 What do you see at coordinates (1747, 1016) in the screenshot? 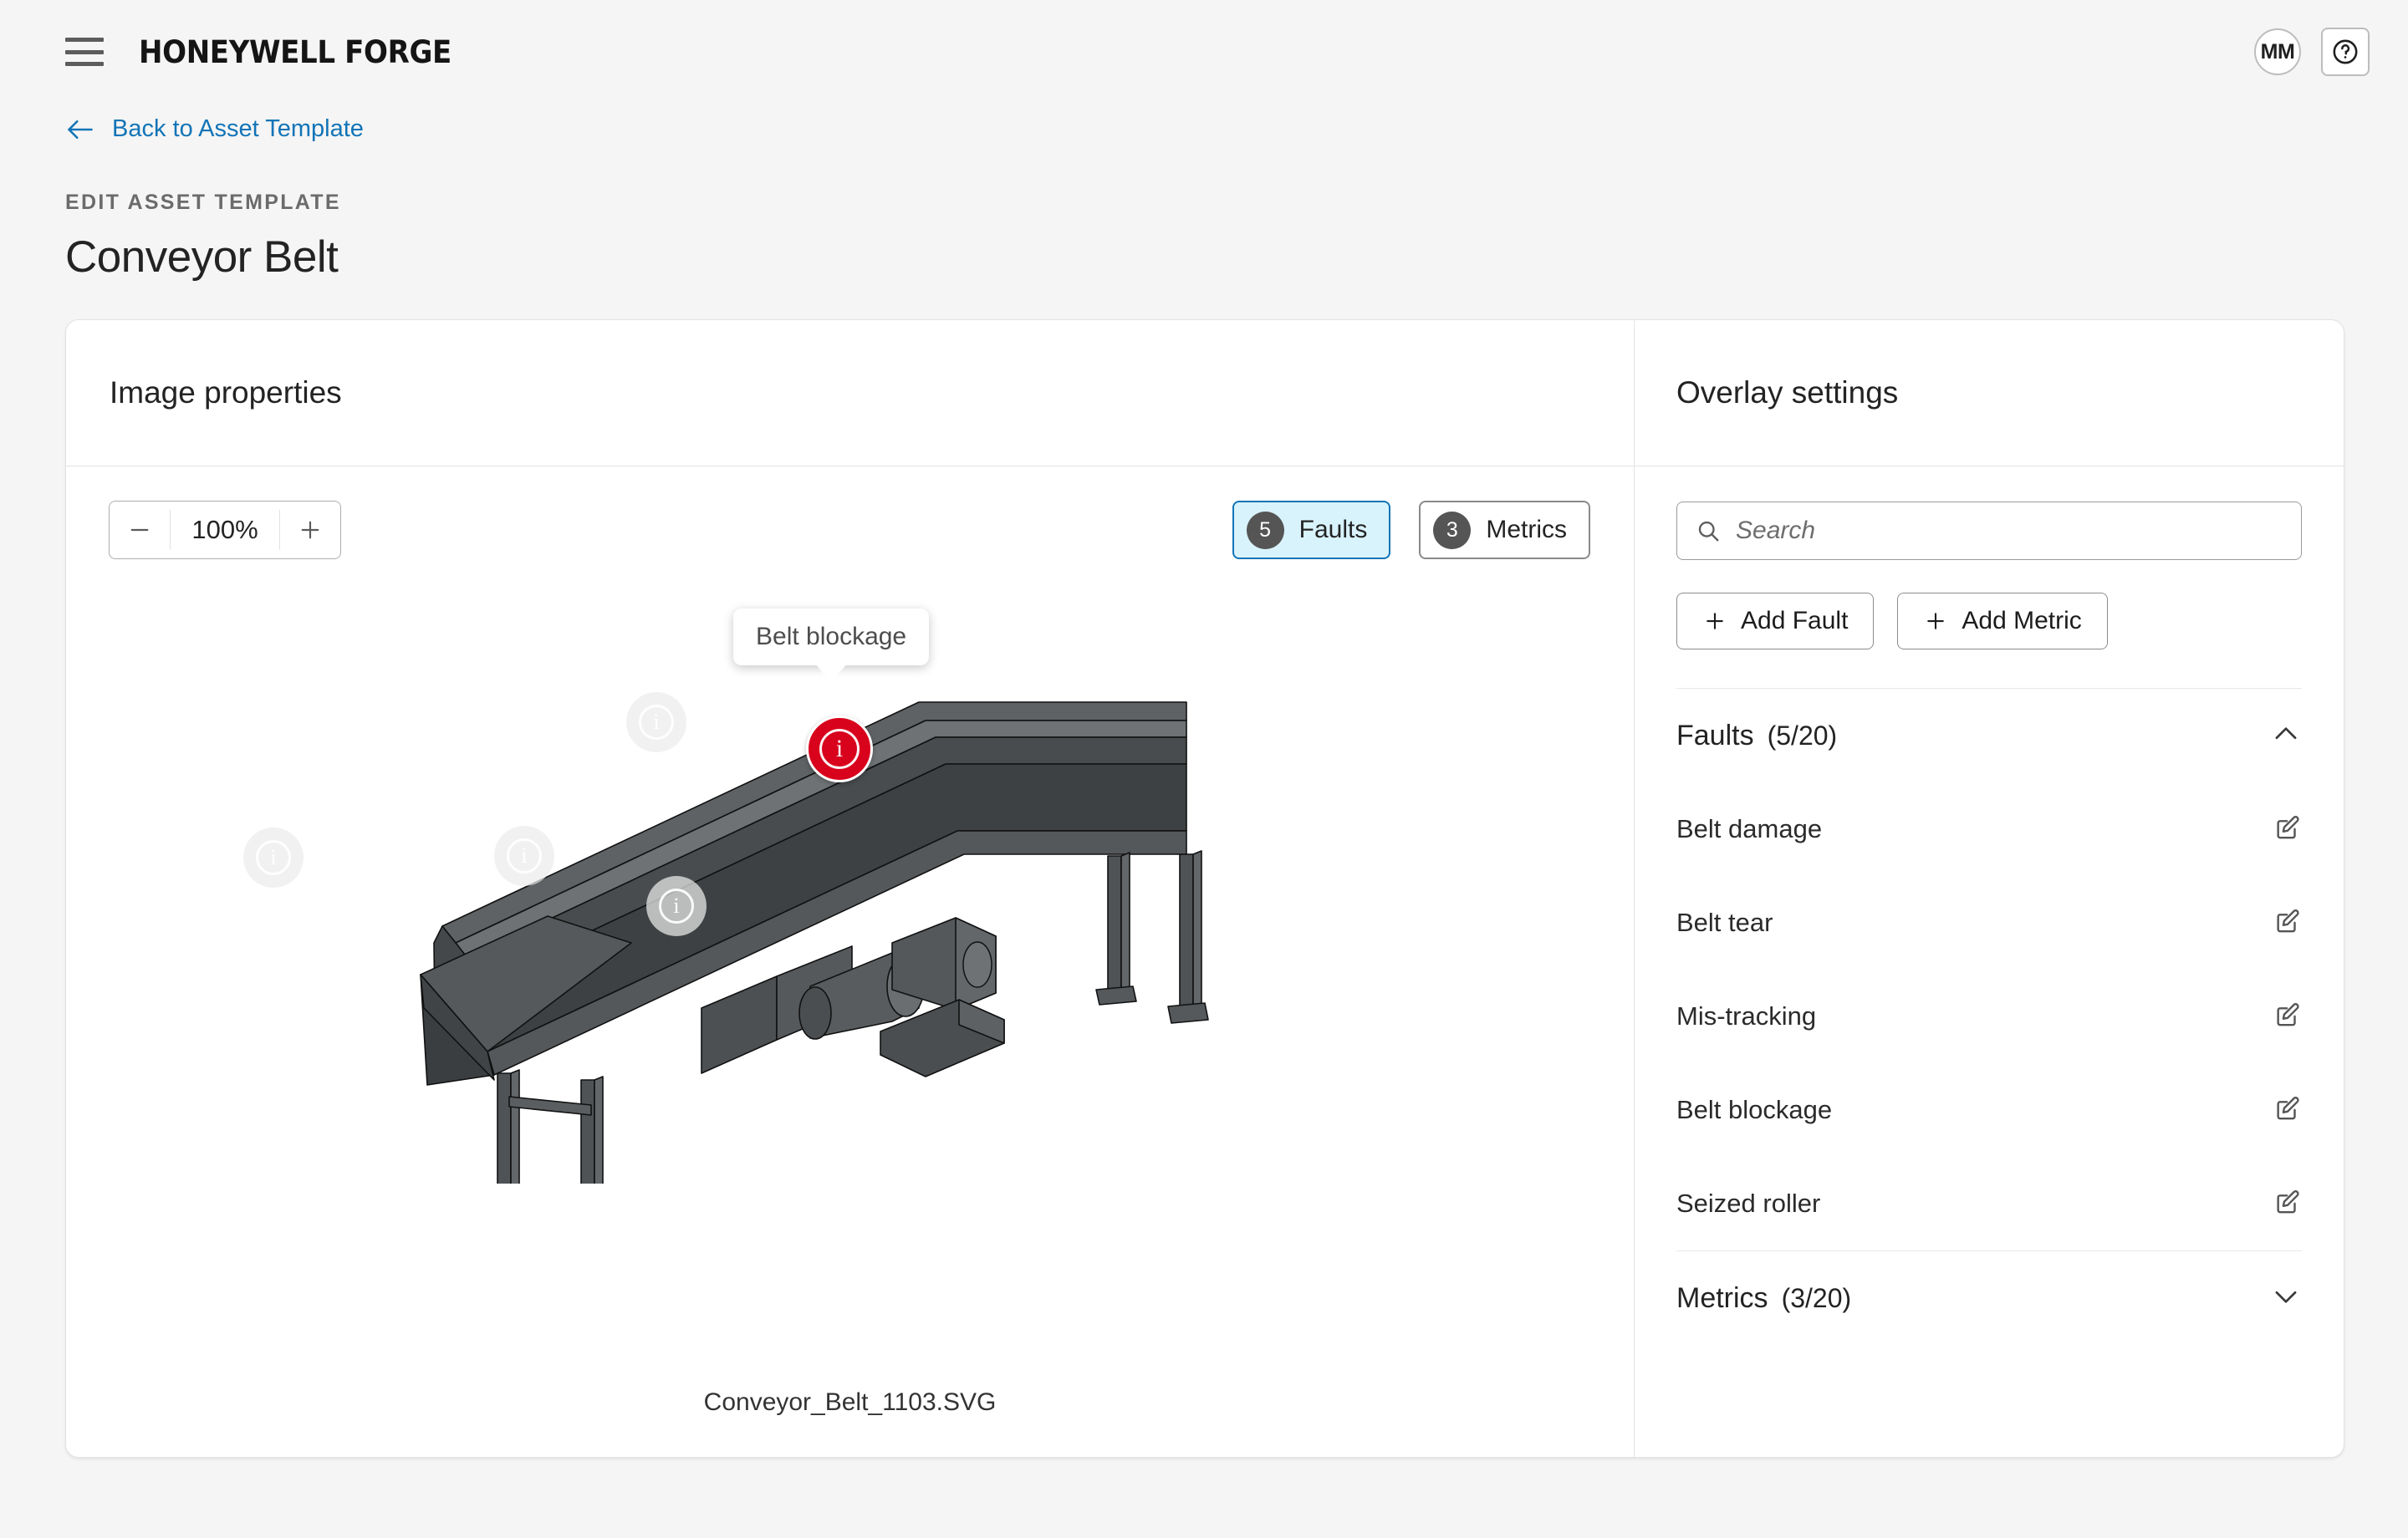
I see `fault-label: Mis-tracking` at bounding box center [1747, 1016].